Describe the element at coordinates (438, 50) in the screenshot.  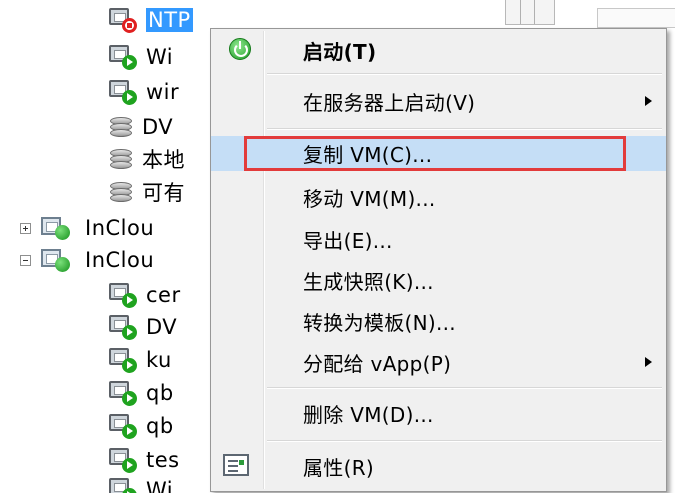
I see `menu-item-start: 启动(T)` at that location.